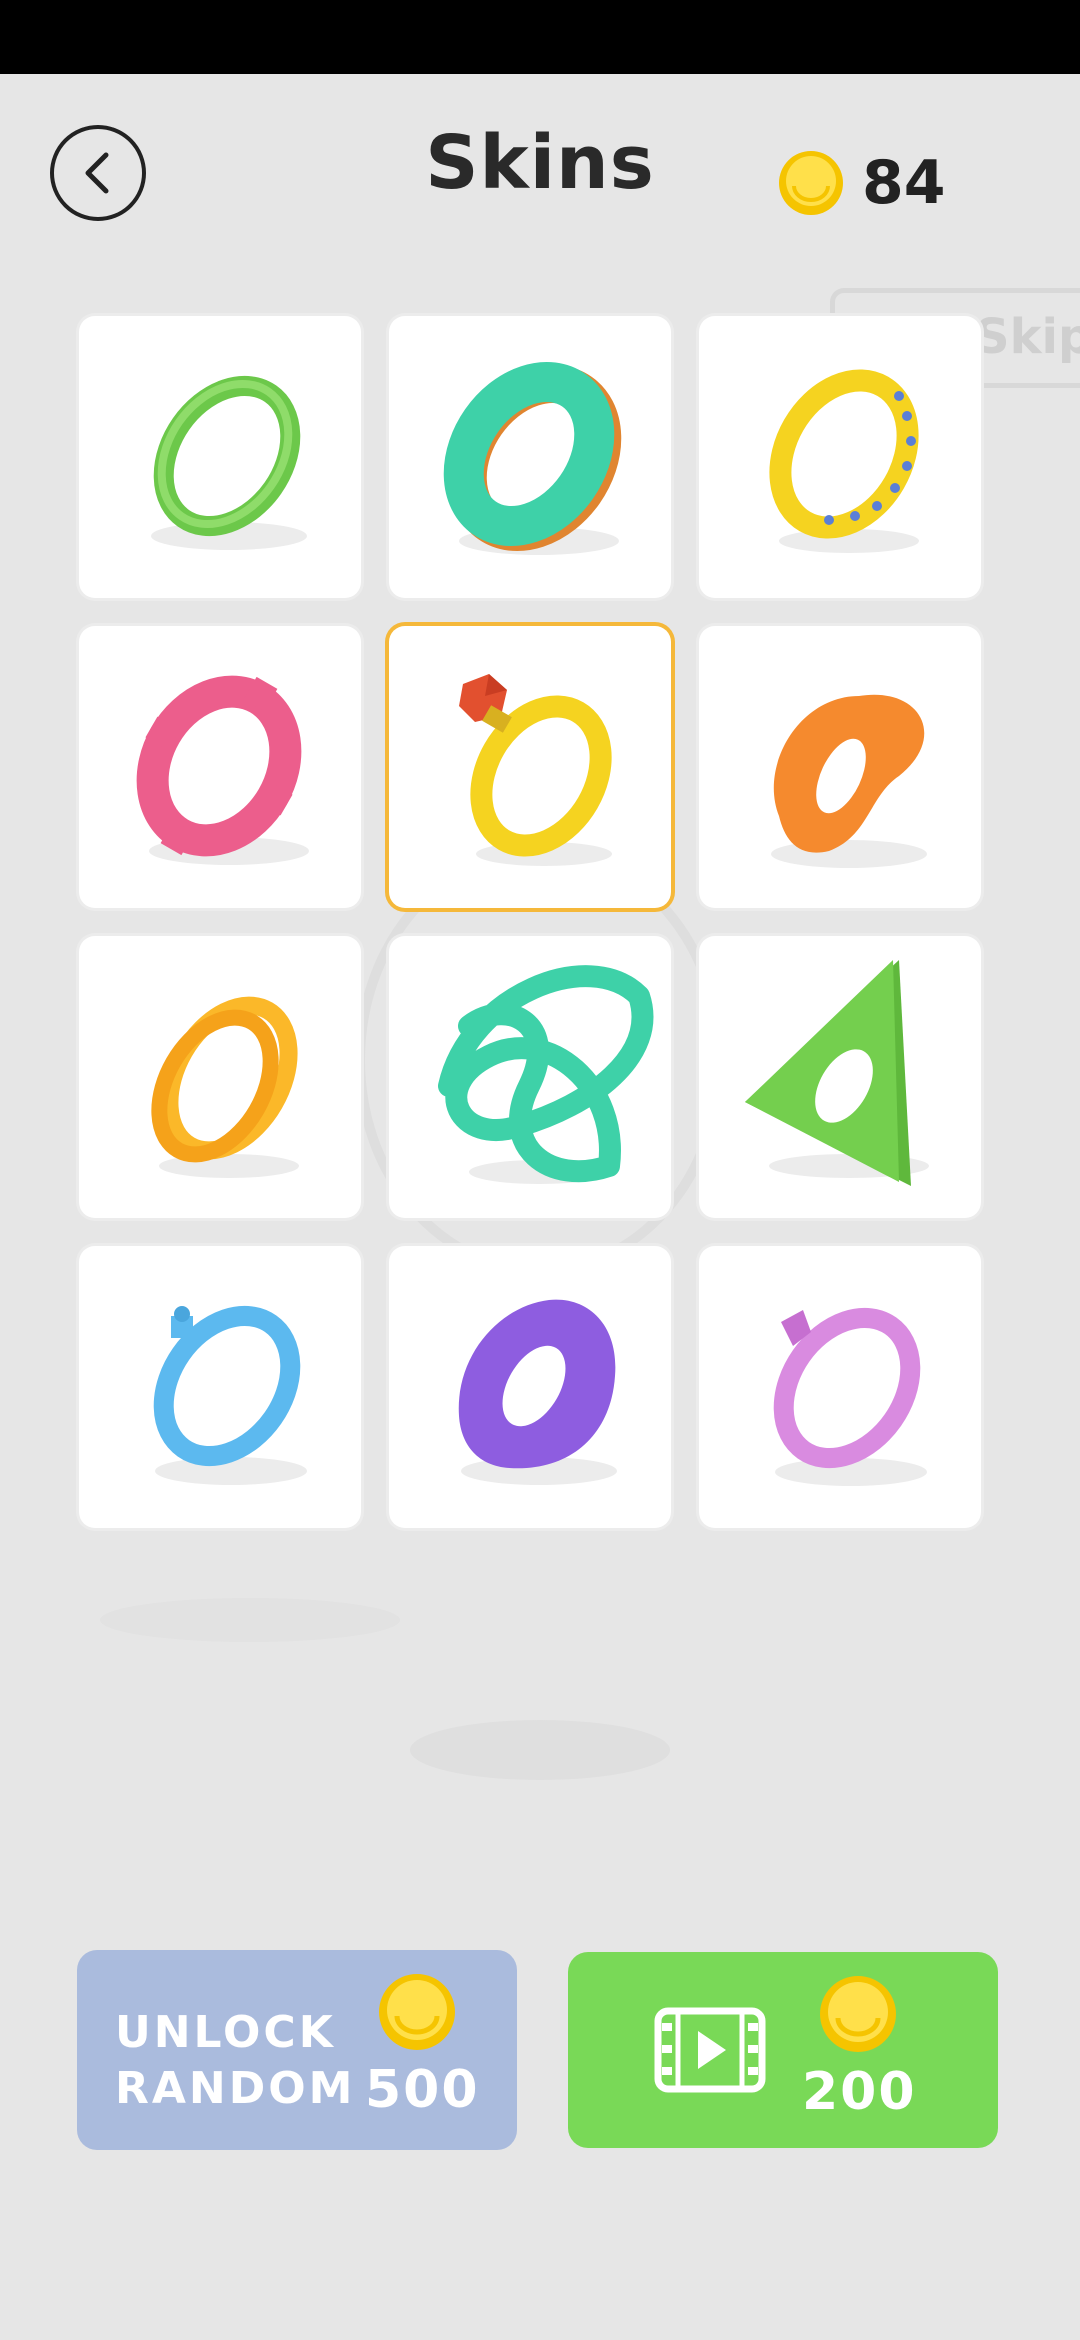 The image size is (1080, 2340). I want to click on skin-cell-purple-square-ring, so click(530, 1387).